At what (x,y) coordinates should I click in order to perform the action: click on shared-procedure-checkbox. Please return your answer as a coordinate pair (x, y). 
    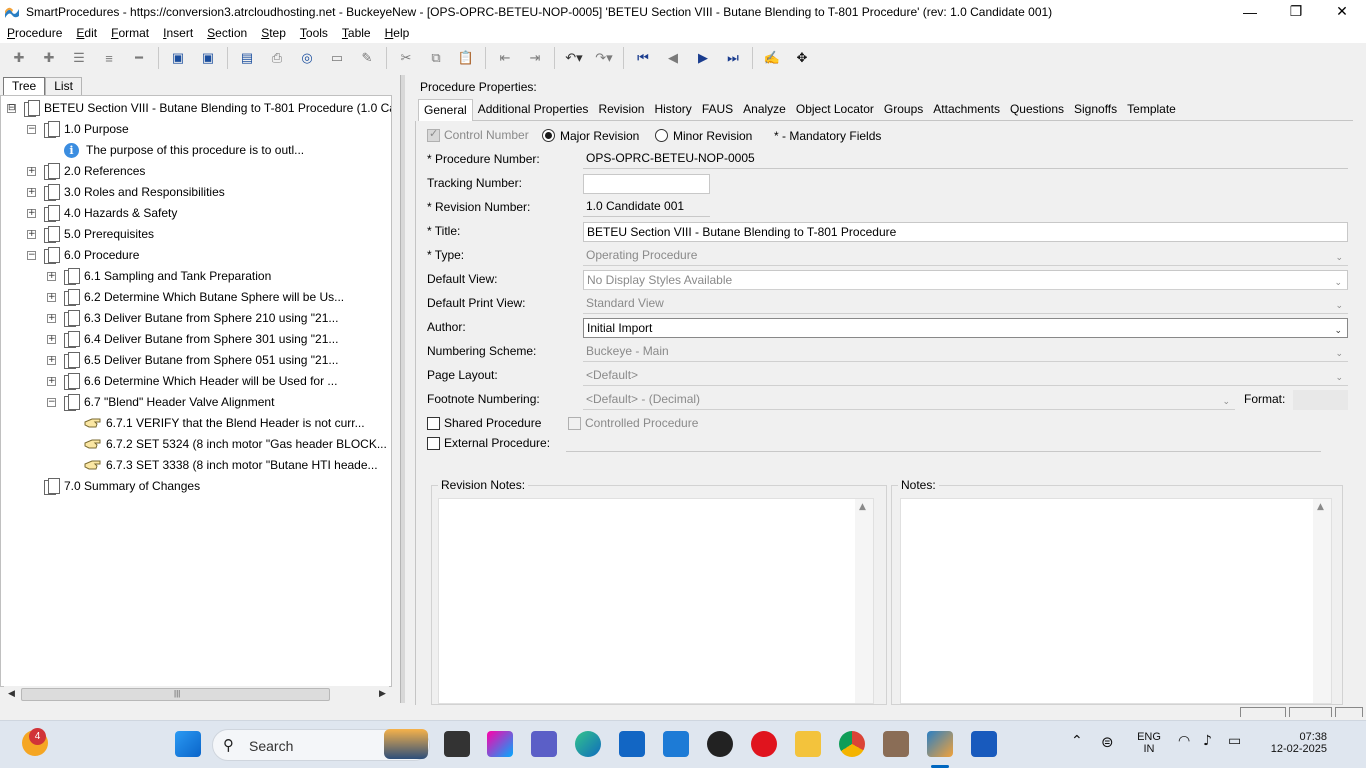
    Looking at the image, I should click on (433, 423).